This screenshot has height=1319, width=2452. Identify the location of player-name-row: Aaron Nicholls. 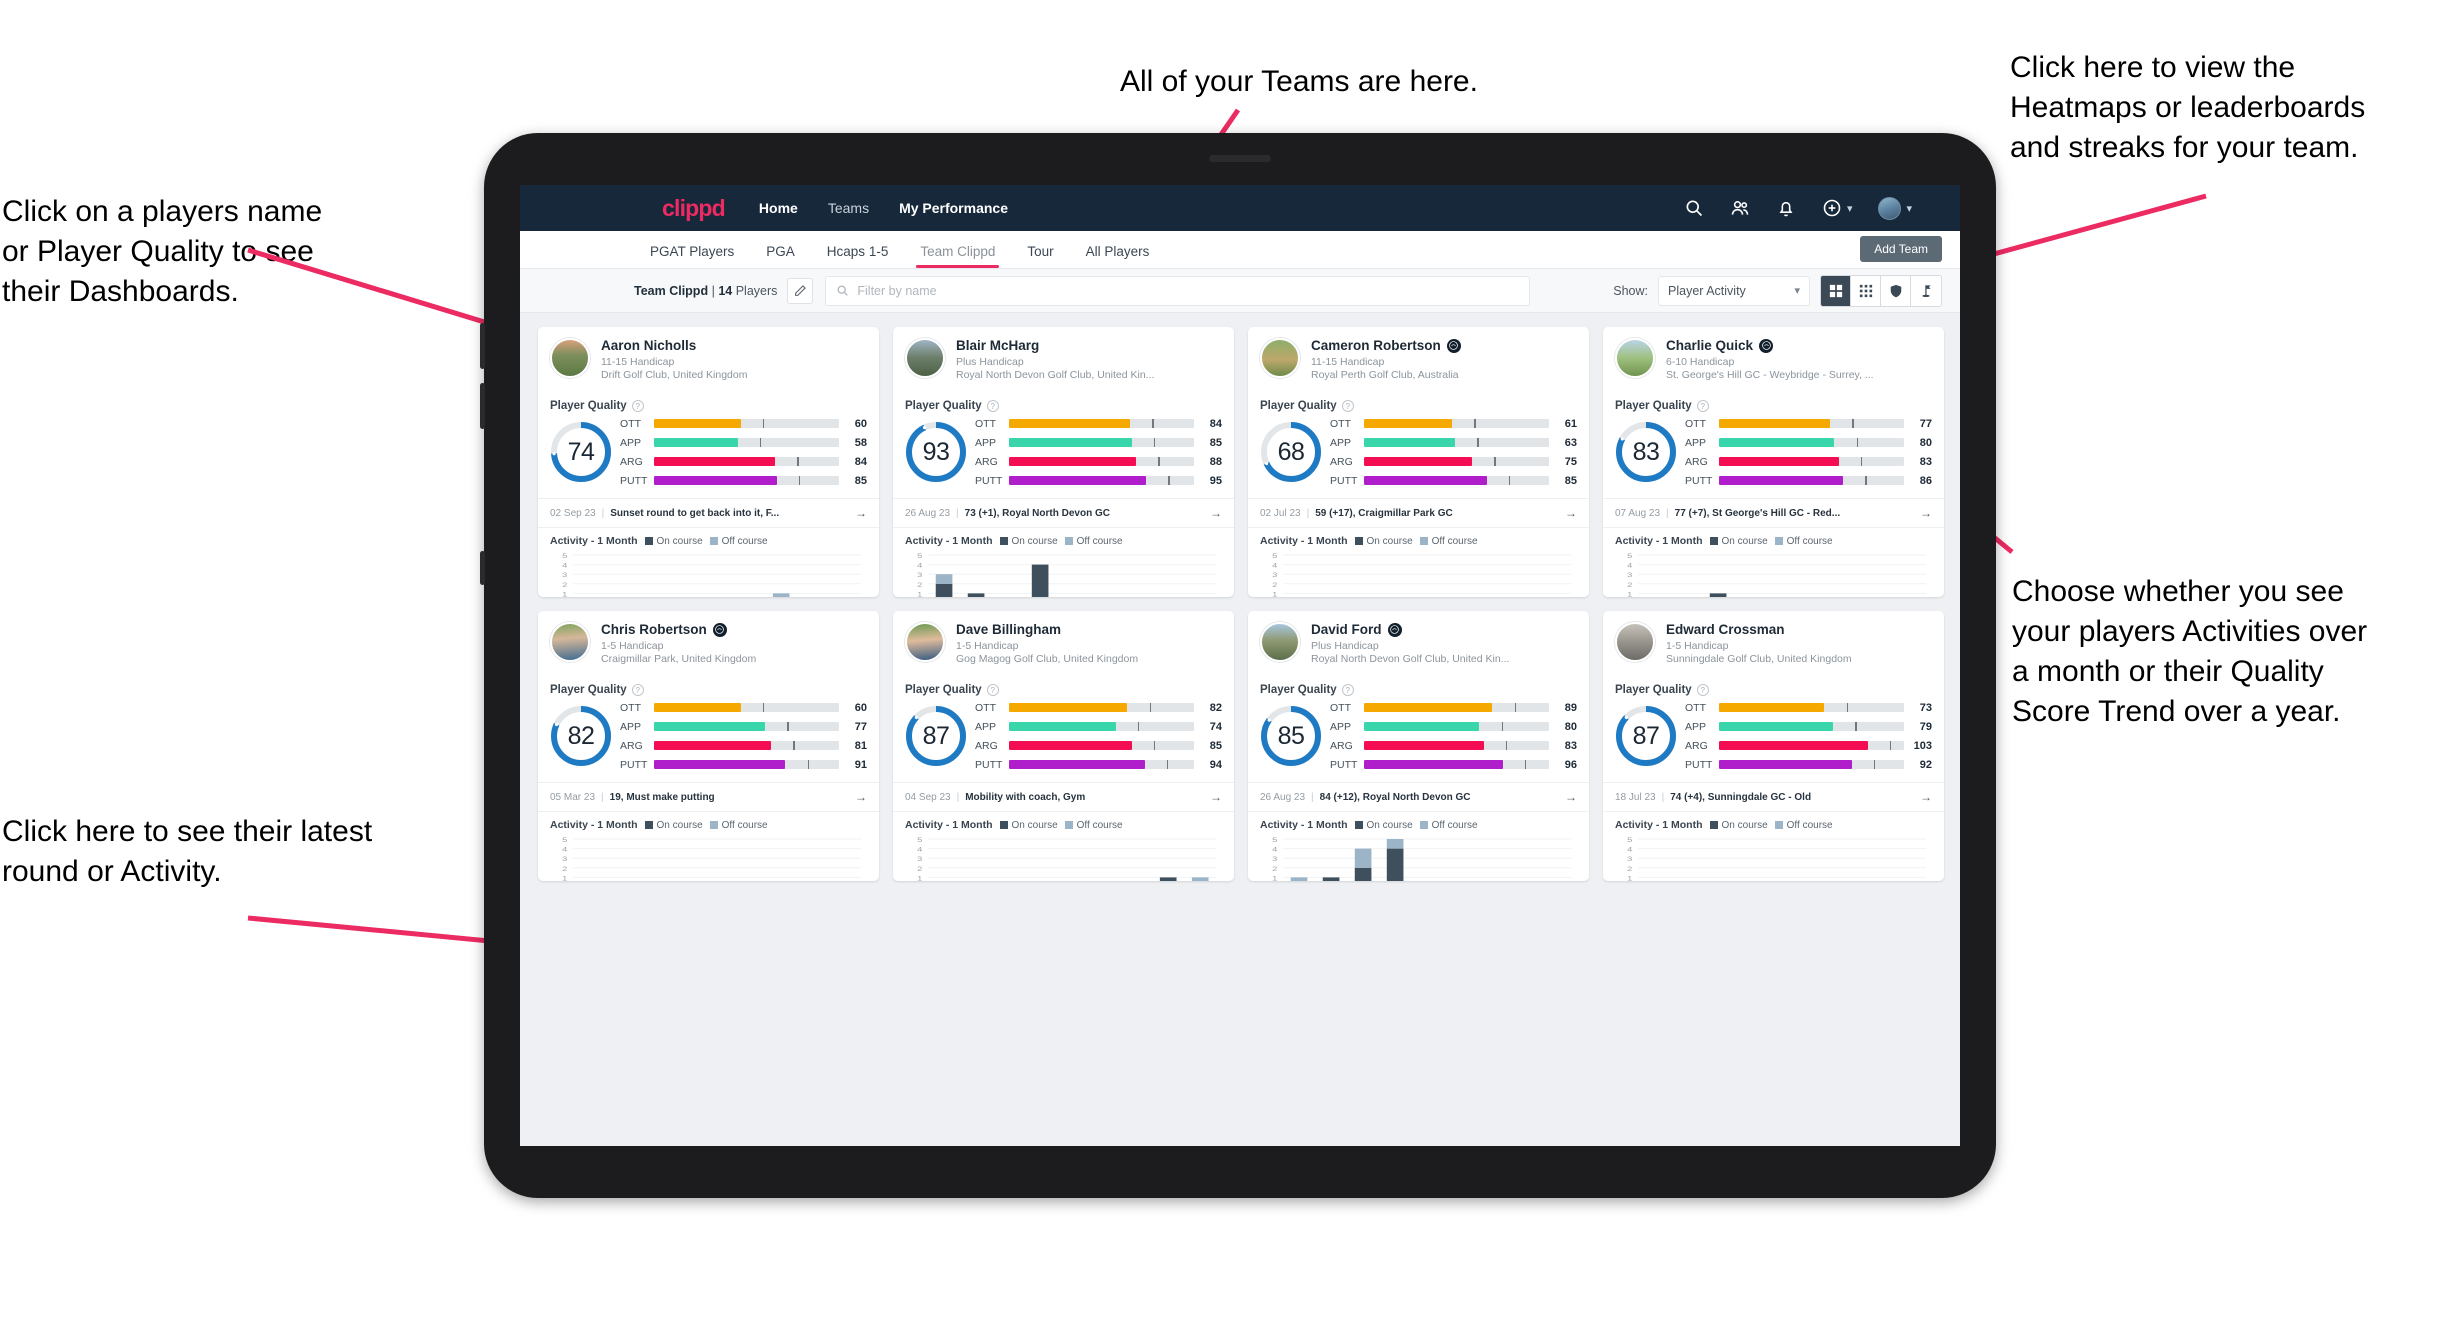
(734, 345).